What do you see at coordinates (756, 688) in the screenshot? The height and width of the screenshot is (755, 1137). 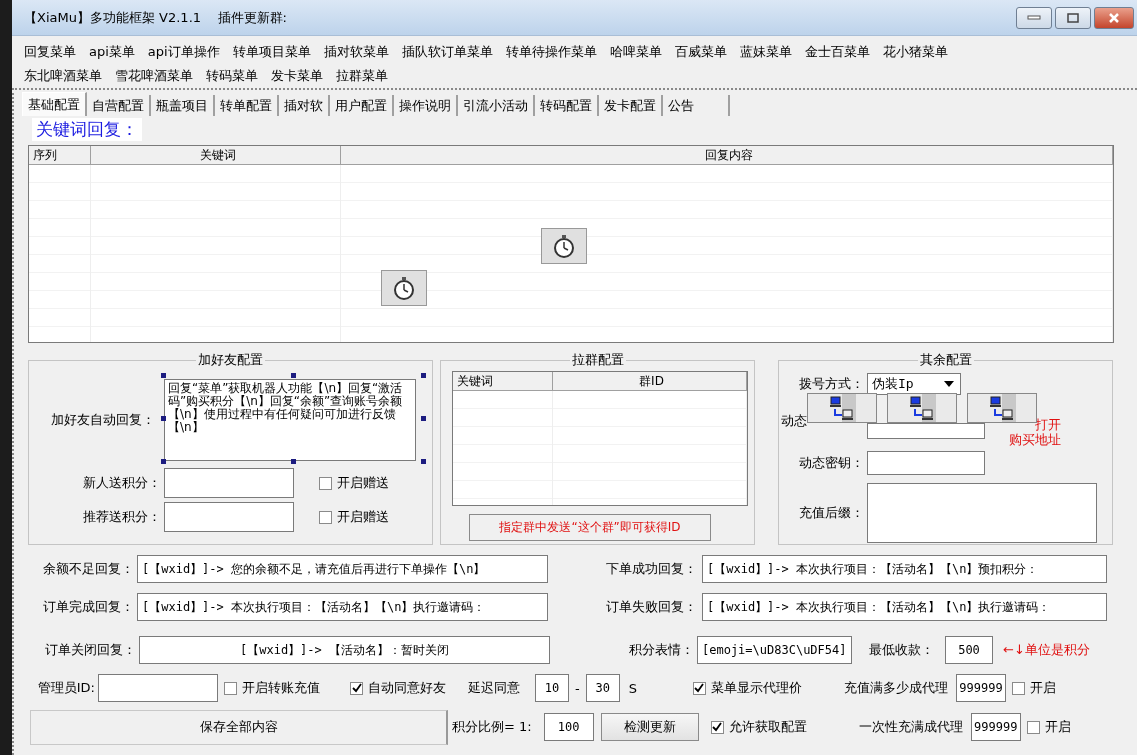 I see `checkbox-label: 菜单显示代理价` at bounding box center [756, 688].